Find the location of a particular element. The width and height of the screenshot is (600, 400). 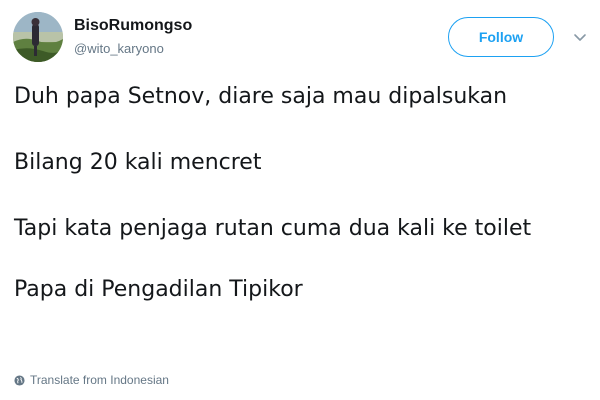

globe-icon is located at coordinates (19, 380).